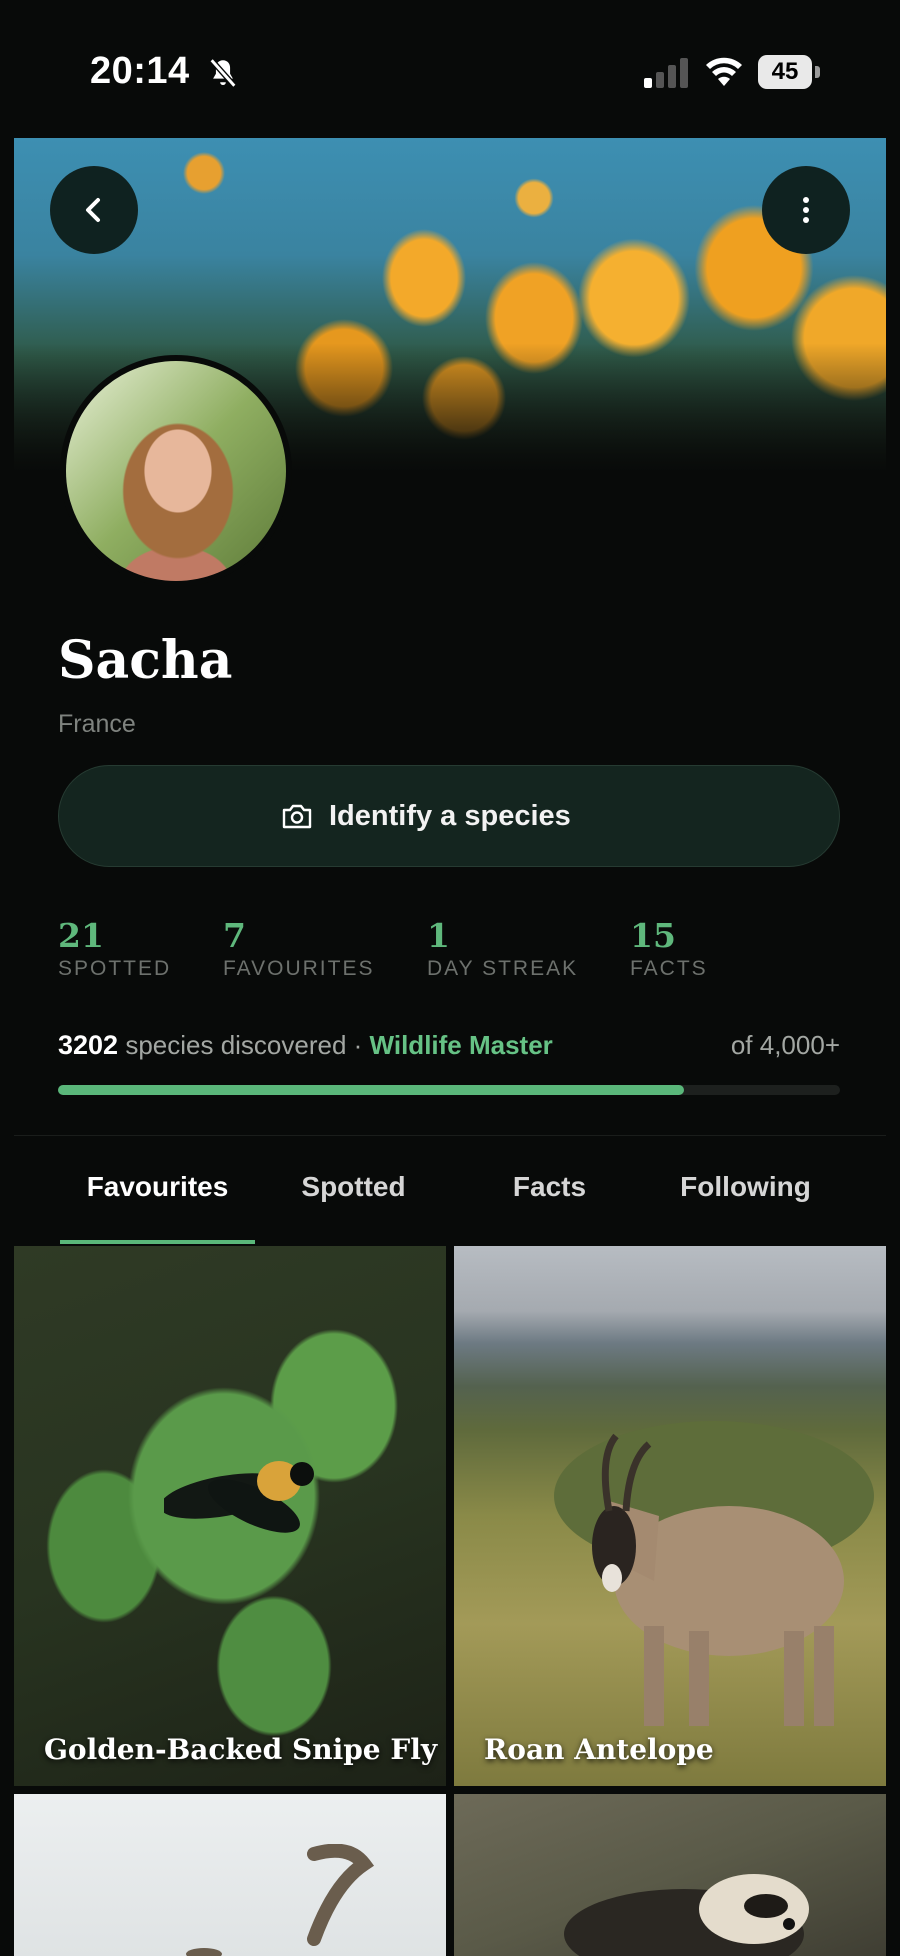 This screenshot has width=900, height=1956. I want to click on wifi-icon, so click(724, 71).